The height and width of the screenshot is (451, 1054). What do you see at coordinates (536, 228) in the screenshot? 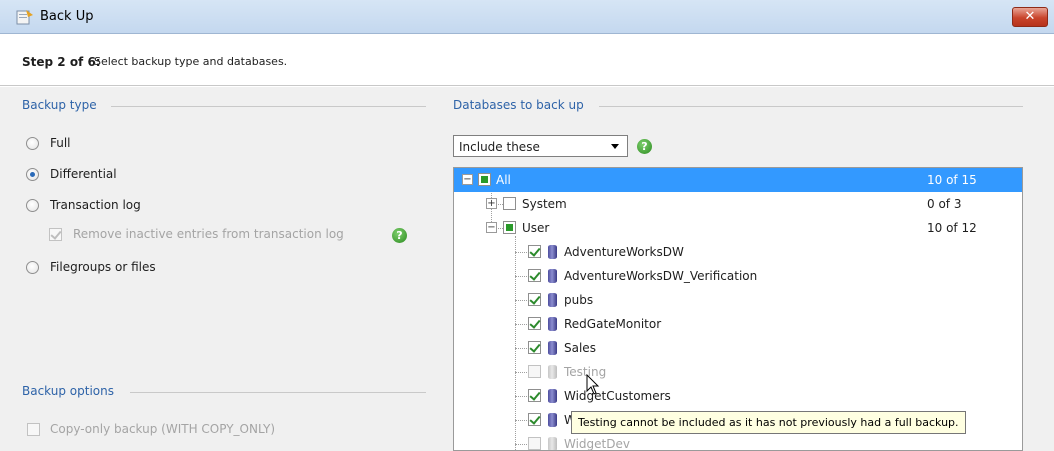
I see `tree-label: User` at bounding box center [536, 228].